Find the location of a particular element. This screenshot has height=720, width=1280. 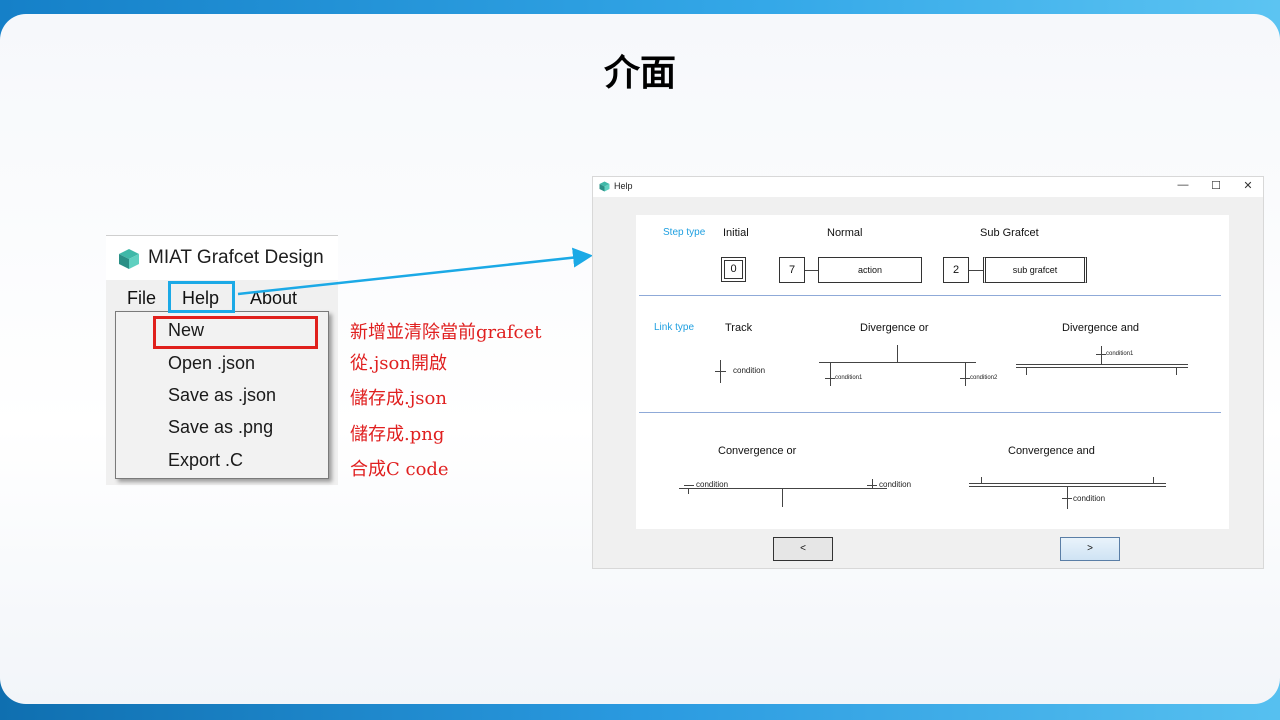

conv-or-right-branch is located at coordinates (872, 483).